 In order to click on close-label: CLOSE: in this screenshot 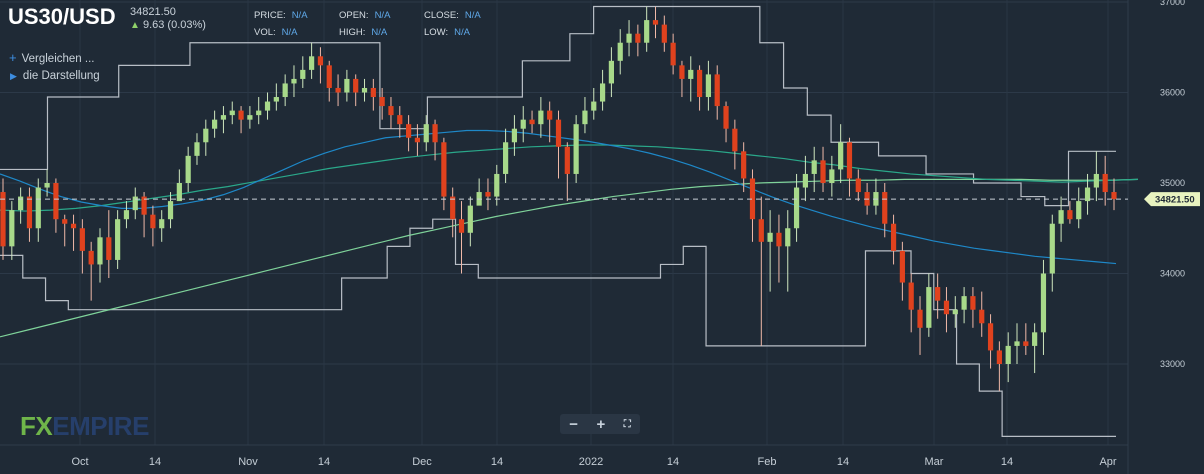, I will do `click(441, 15)`.